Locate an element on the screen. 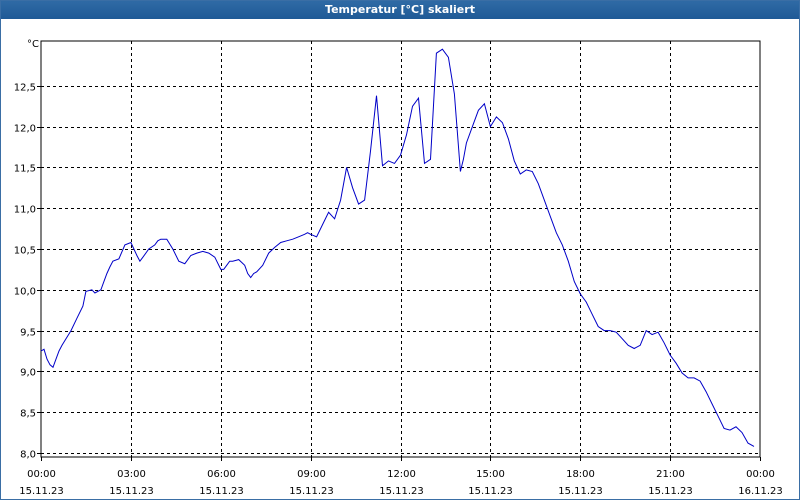 This screenshot has height=500, width=800. x-tick-label-time: 06:00 is located at coordinates (221, 474).